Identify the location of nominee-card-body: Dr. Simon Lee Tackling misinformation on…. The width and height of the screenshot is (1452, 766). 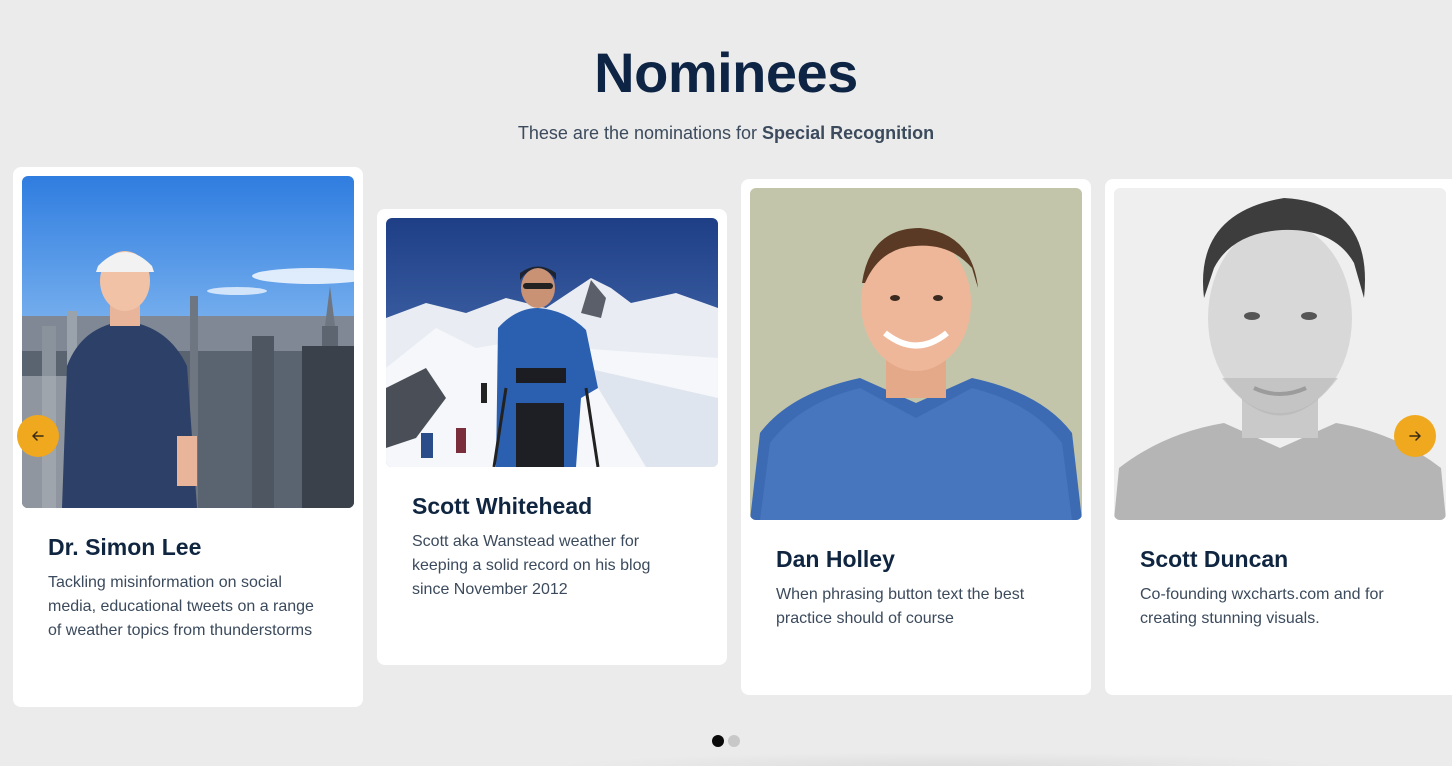
(188, 575).